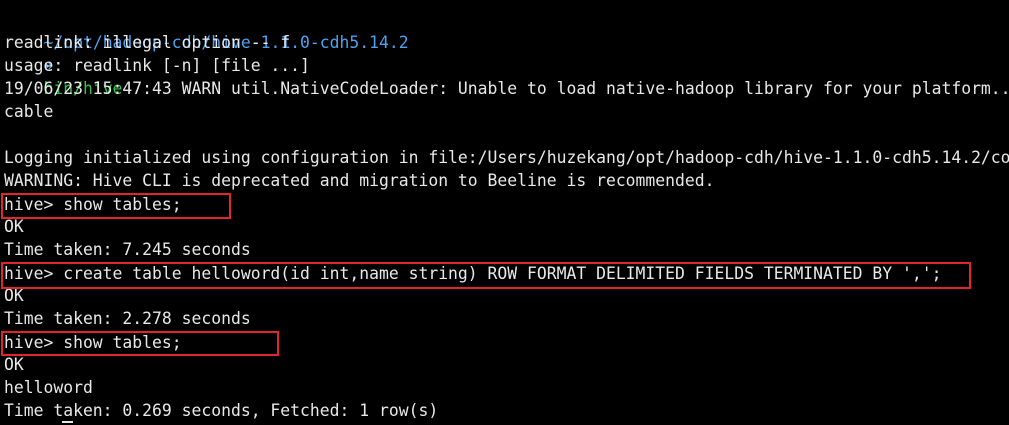 Image resolution: width=1009 pixels, height=425 pixels. What do you see at coordinates (14, 364) in the screenshot?
I see `output-line: OK` at bounding box center [14, 364].